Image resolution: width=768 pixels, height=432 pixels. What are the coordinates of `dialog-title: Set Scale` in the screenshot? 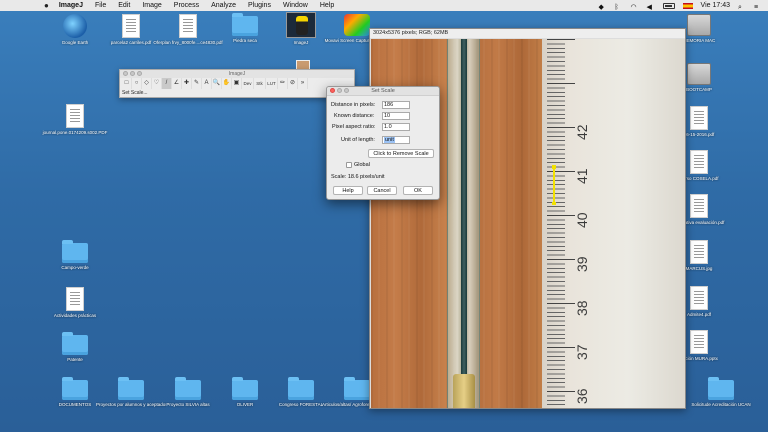 It's located at (383, 91).